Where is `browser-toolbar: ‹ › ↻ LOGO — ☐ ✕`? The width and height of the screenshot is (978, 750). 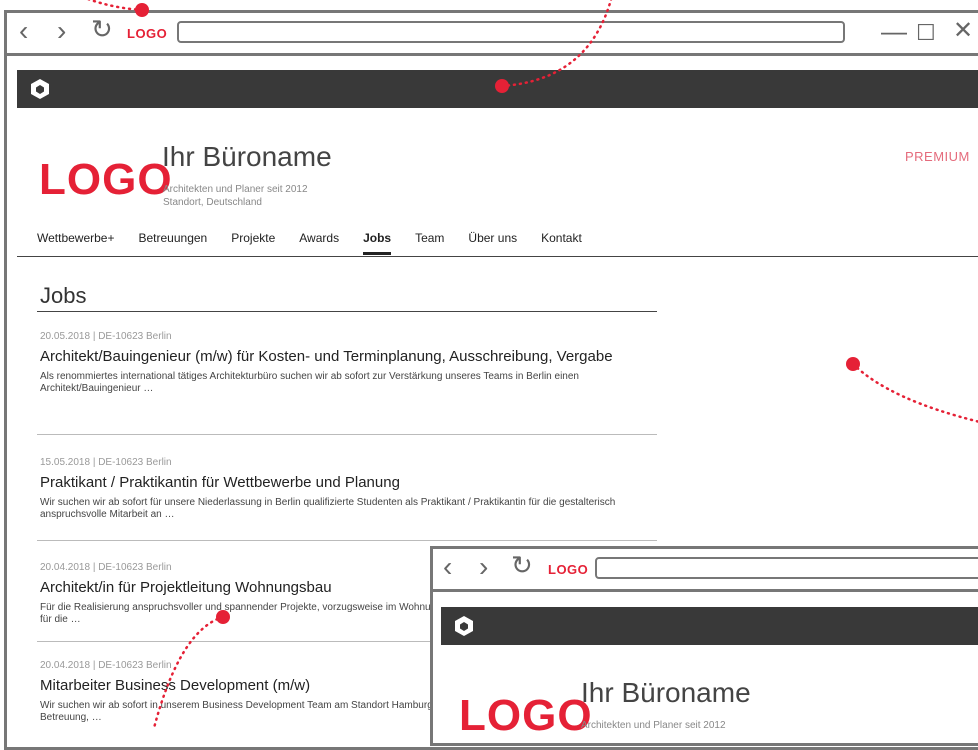 browser-toolbar: ‹ › ↻ LOGO — ☐ ✕ is located at coordinates (492, 34).